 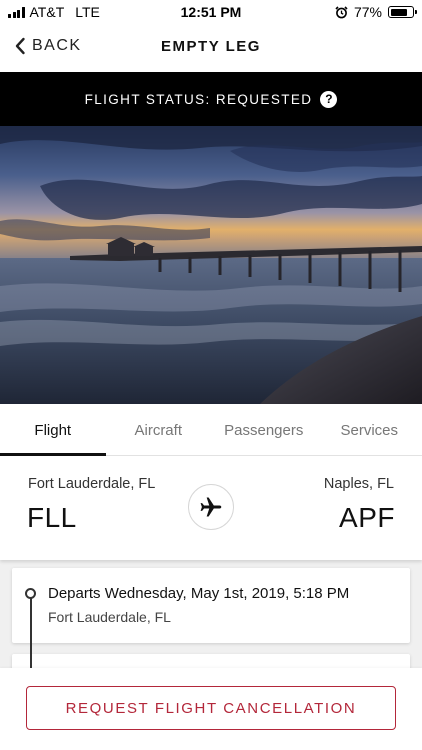 I want to click on alarm-clock-icon, so click(x=341, y=11).